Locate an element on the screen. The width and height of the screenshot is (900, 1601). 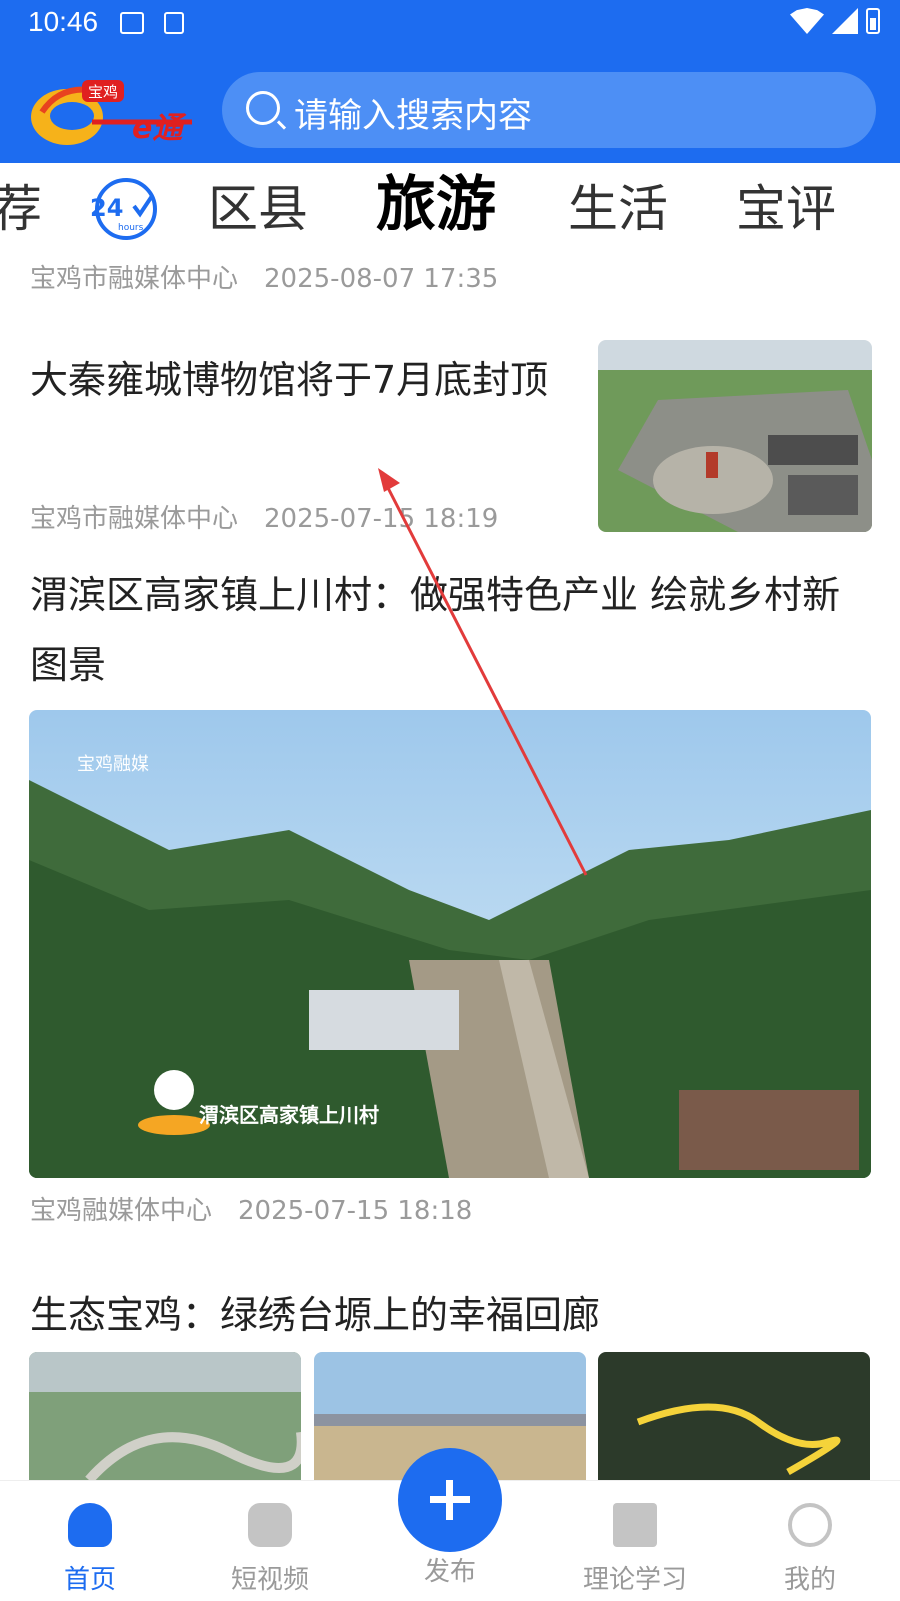
annotation-arrow is located at coordinates (483, 672).